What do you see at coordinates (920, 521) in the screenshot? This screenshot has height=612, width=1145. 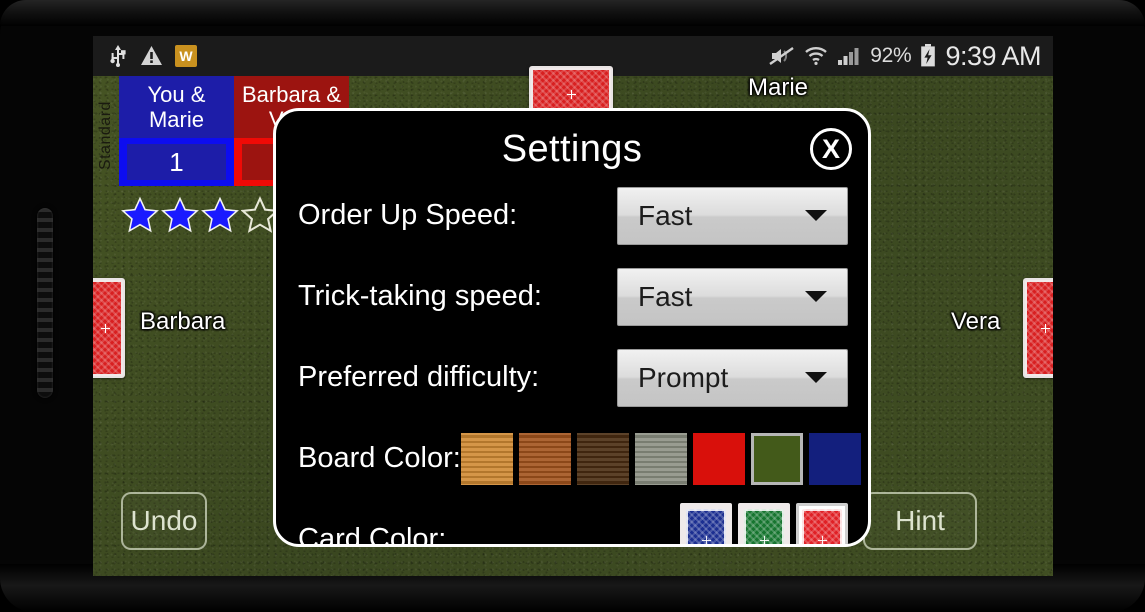 I see `hint-button: Hint` at bounding box center [920, 521].